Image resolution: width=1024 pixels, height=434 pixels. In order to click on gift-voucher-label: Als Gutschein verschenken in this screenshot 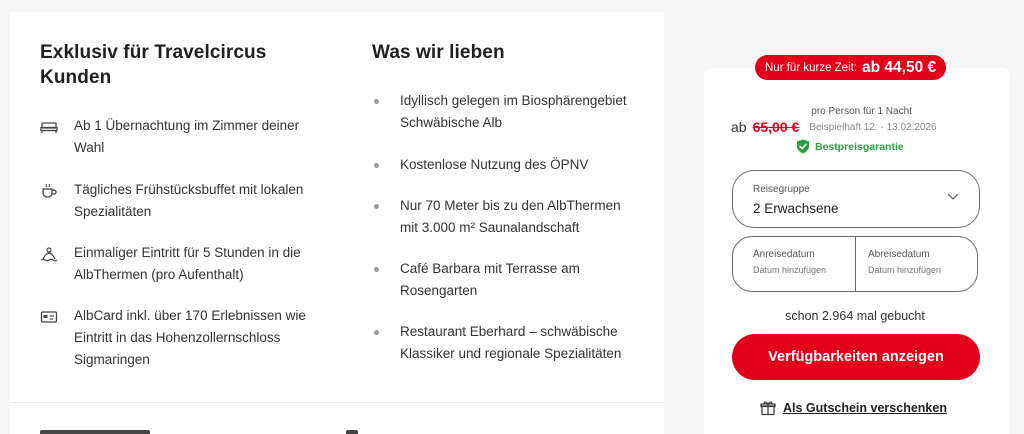, I will do `click(865, 408)`.